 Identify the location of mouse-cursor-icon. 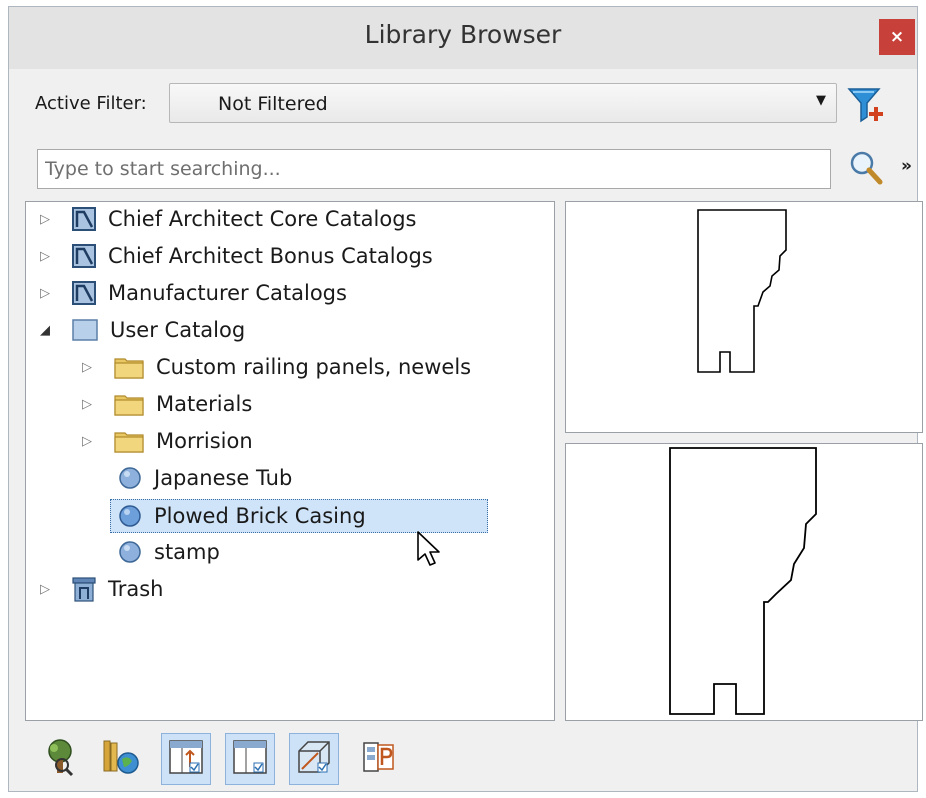
(430, 551).